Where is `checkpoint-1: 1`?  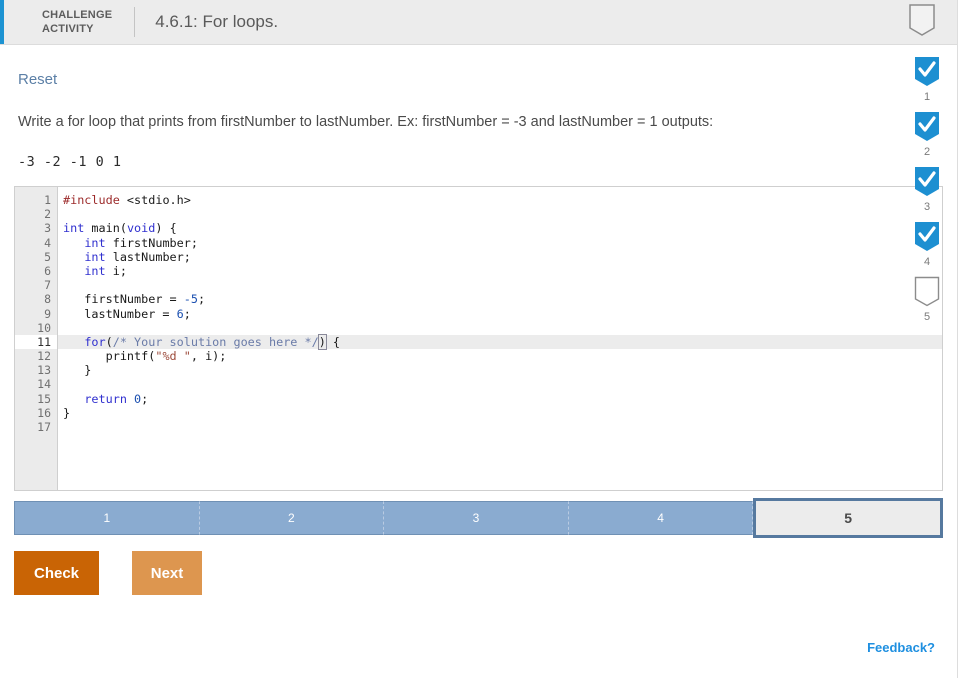 checkpoint-1: 1 is located at coordinates (927, 79).